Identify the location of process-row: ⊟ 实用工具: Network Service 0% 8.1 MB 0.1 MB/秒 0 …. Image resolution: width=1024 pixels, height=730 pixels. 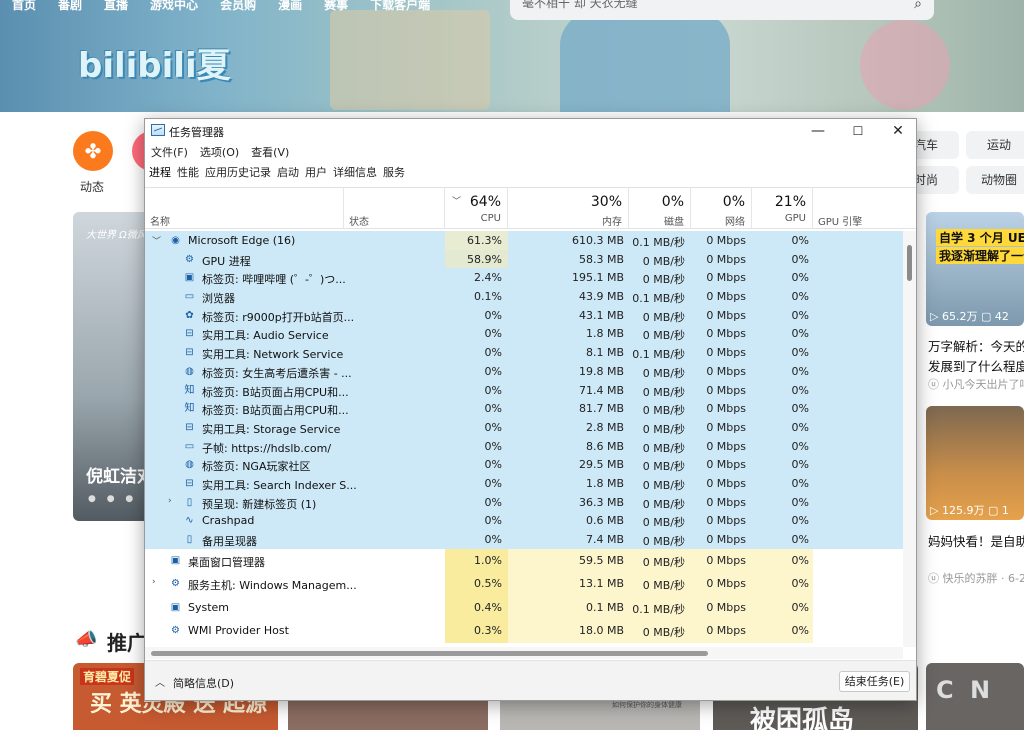
(524, 352).